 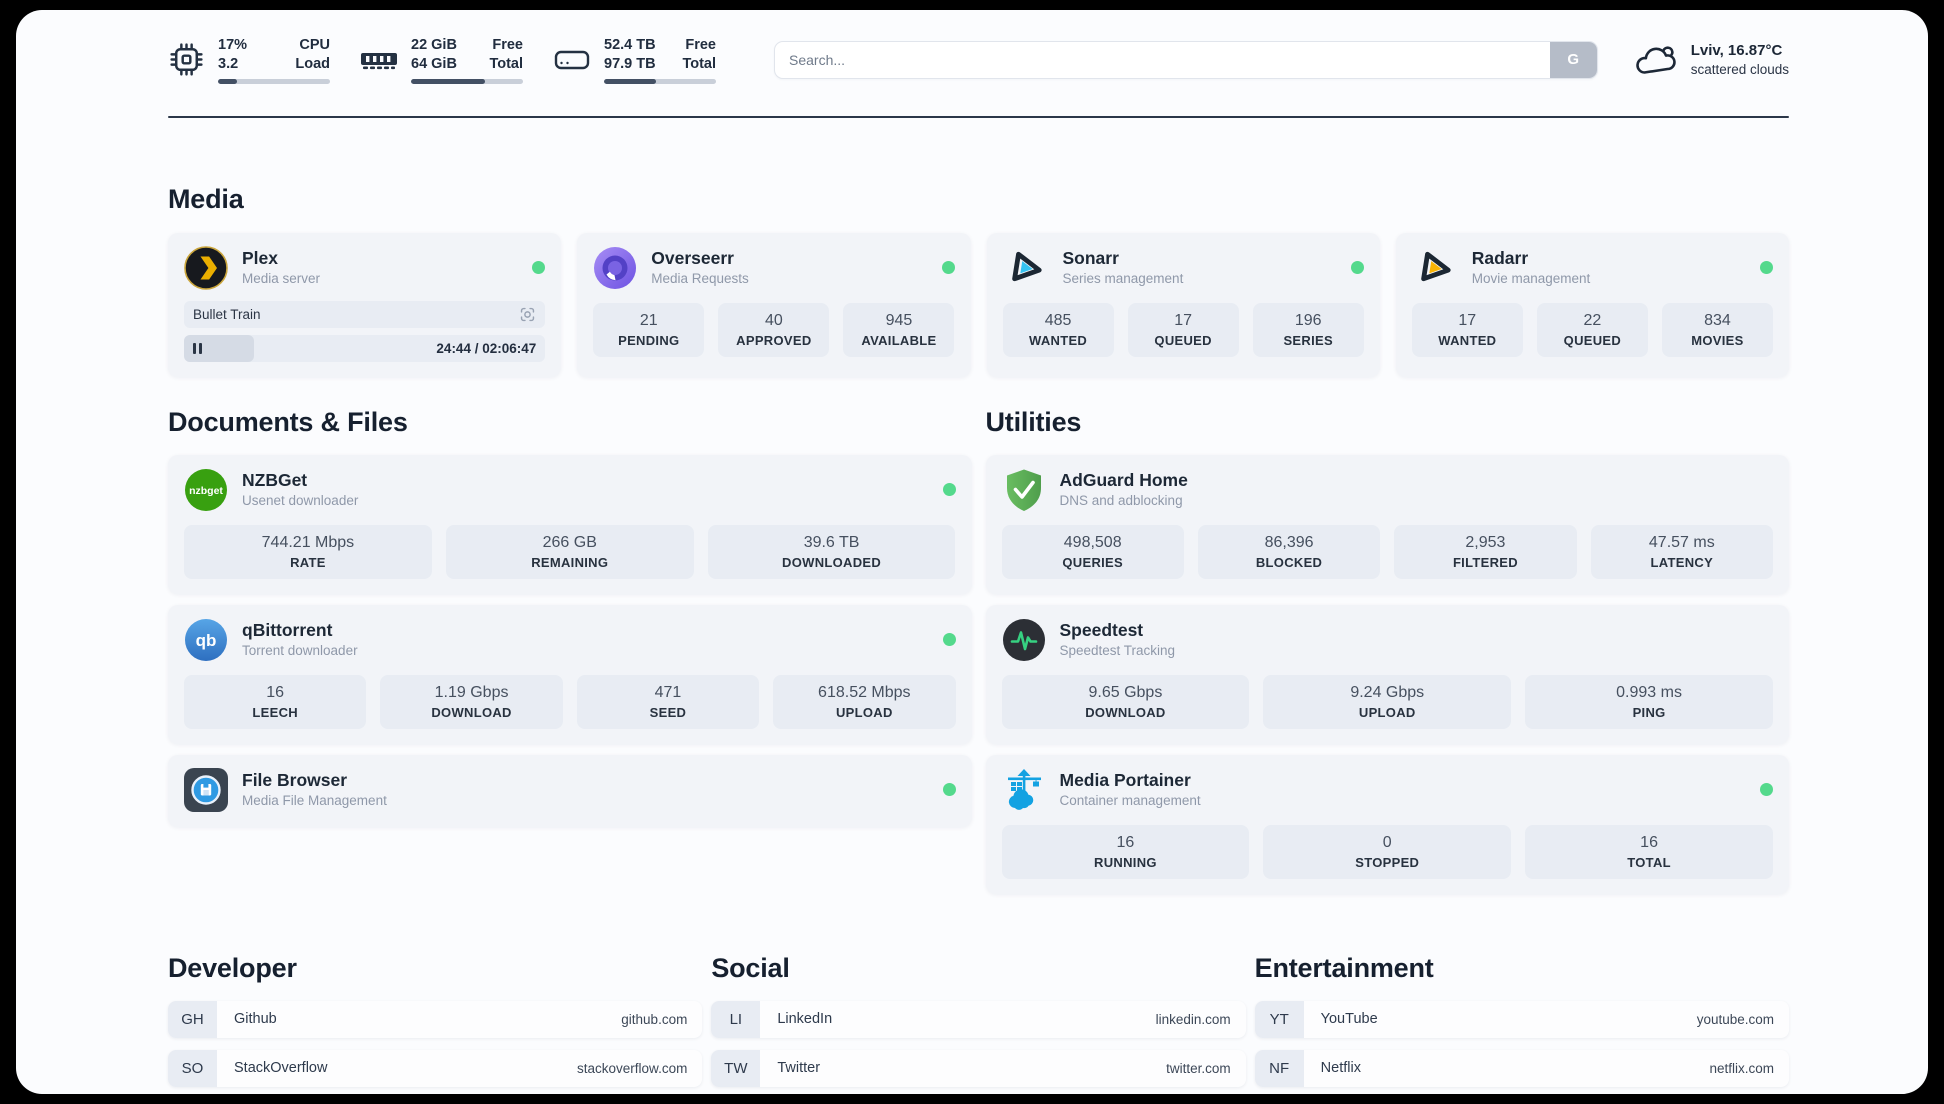 What do you see at coordinates (486, 348) in the screenshot?
I see `playback-time: 24:44 / 02:06:47` at bounding box center [486, 348].